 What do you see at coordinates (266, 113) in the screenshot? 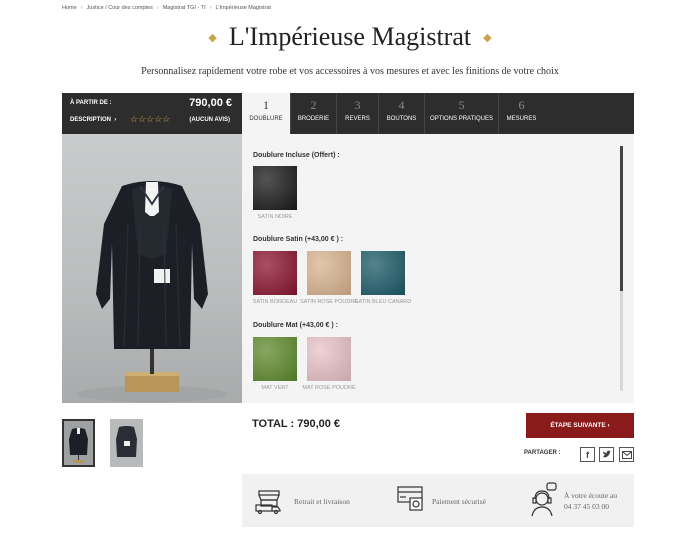
I see `tab-doublure: 1 DOUBLURE` at bounding box center [266, 113].